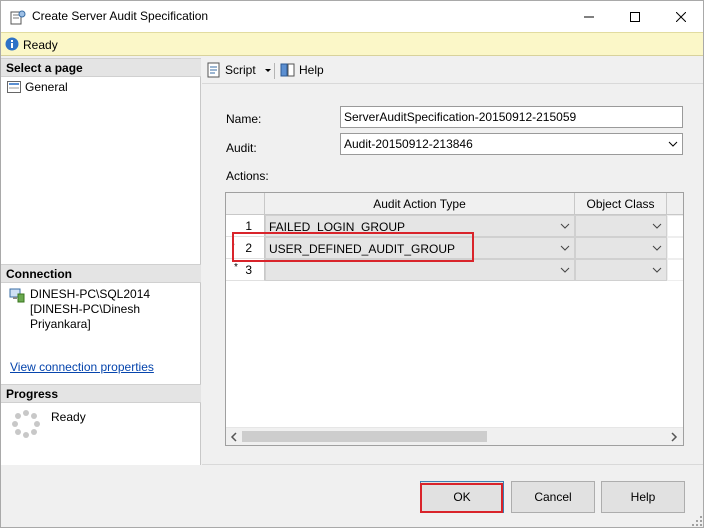 This screenshot has width=704, height=528. I want to click on window-title: Create Server Audit Specification, so click(120, 16).